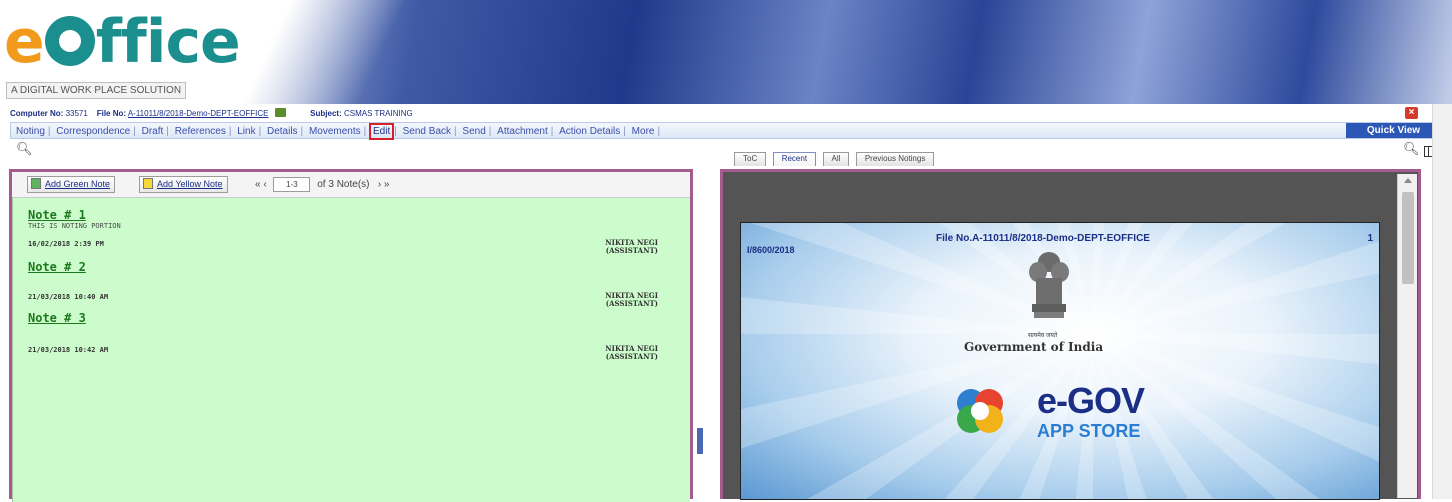  I want to click on note-1-role: (ASSISTANT), so click(631, 250).